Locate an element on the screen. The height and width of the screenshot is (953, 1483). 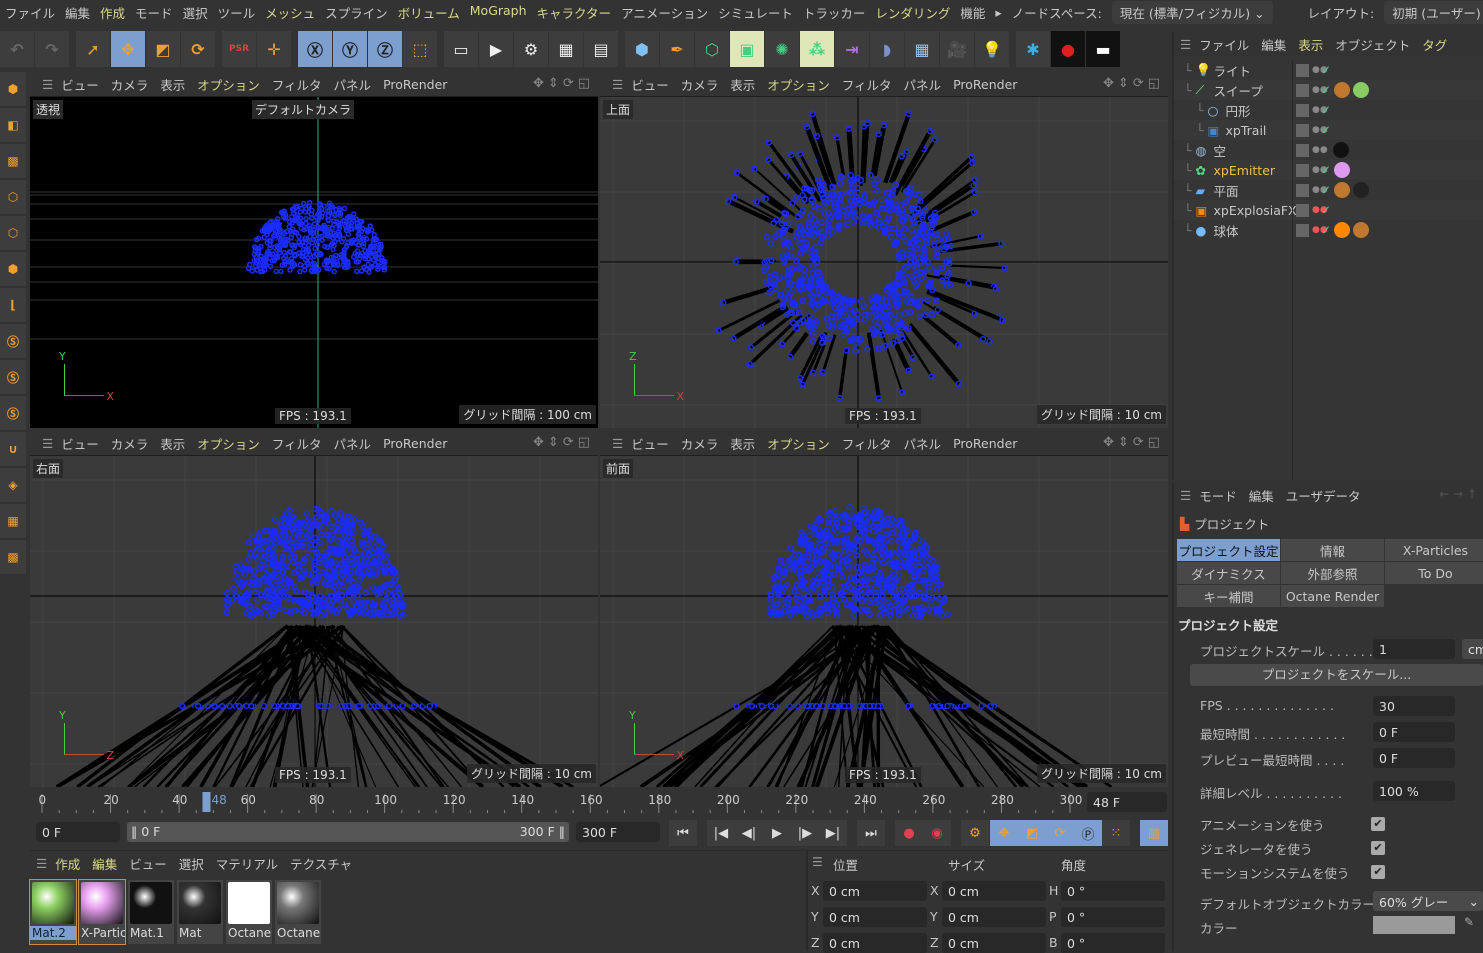
mat-menu-item: ビュー is located at coordinates (148, 863).